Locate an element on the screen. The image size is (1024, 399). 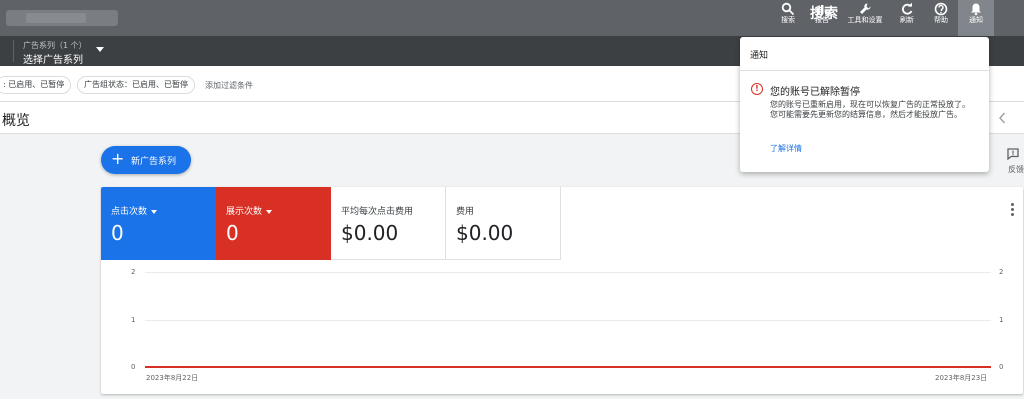
filter-chip-adgroup-status: 广告组状态：已启用、已暂停 is located at coordinates (136, 85).